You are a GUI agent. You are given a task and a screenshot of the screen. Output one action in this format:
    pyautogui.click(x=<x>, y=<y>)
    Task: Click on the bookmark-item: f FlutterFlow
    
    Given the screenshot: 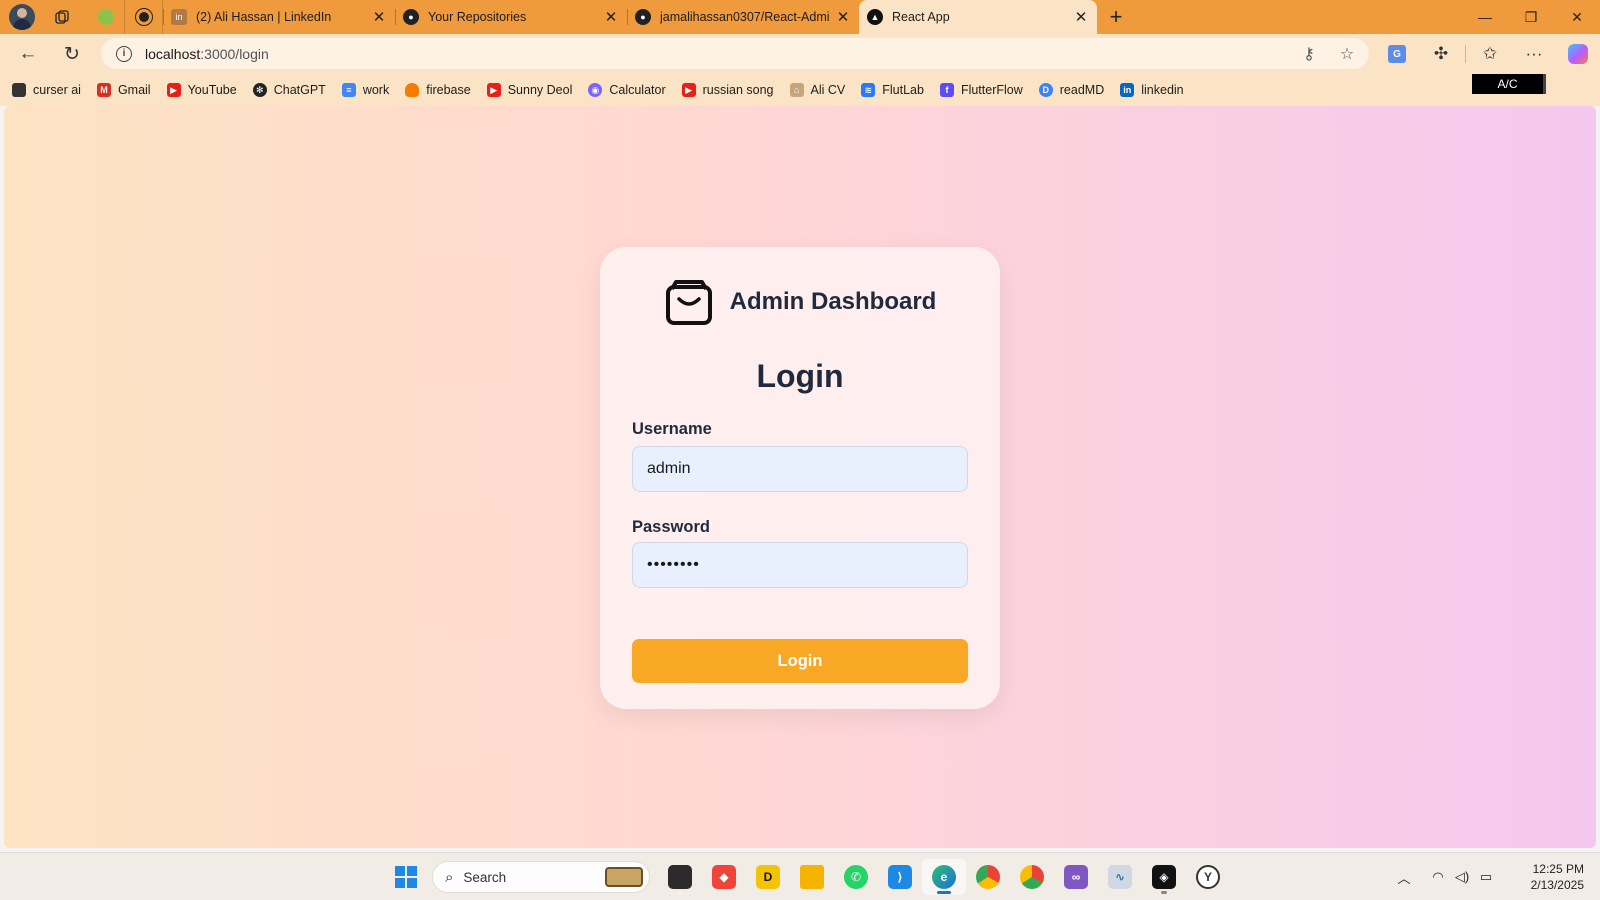 What is the action you would take?
    pyautogui.click(x=985, y=90)
    